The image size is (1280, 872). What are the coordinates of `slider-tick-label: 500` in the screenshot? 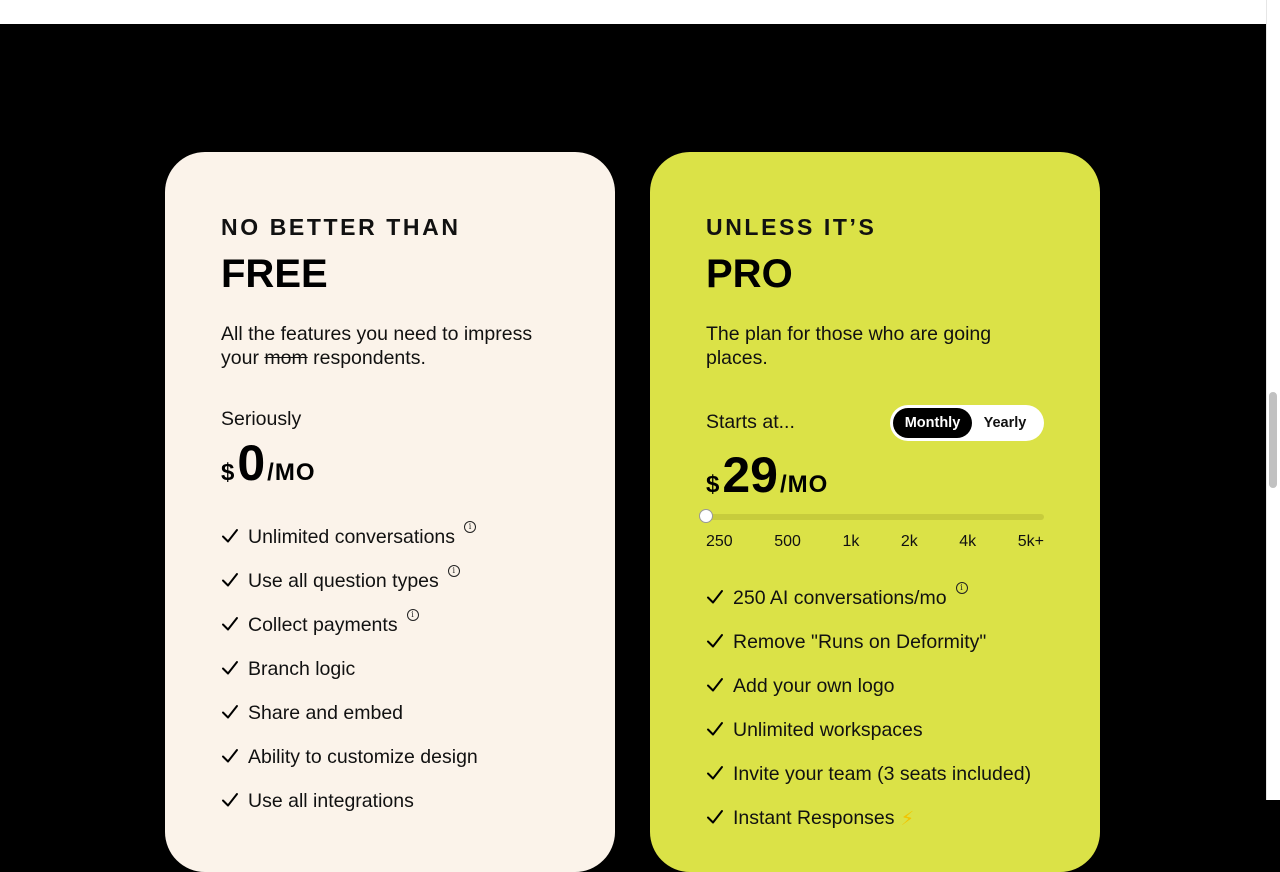 It's located at (787, 541).